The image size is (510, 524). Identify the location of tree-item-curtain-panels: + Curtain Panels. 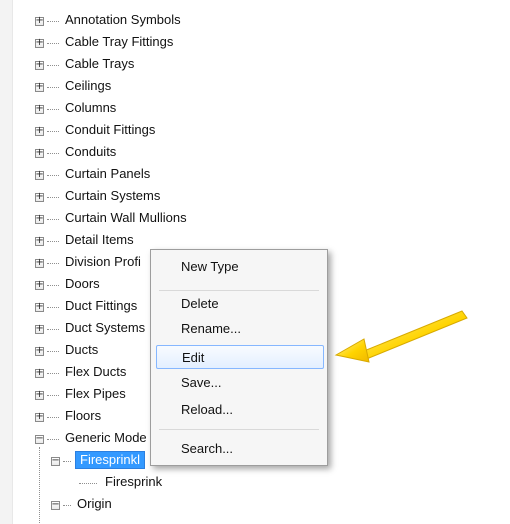
(93, 174).